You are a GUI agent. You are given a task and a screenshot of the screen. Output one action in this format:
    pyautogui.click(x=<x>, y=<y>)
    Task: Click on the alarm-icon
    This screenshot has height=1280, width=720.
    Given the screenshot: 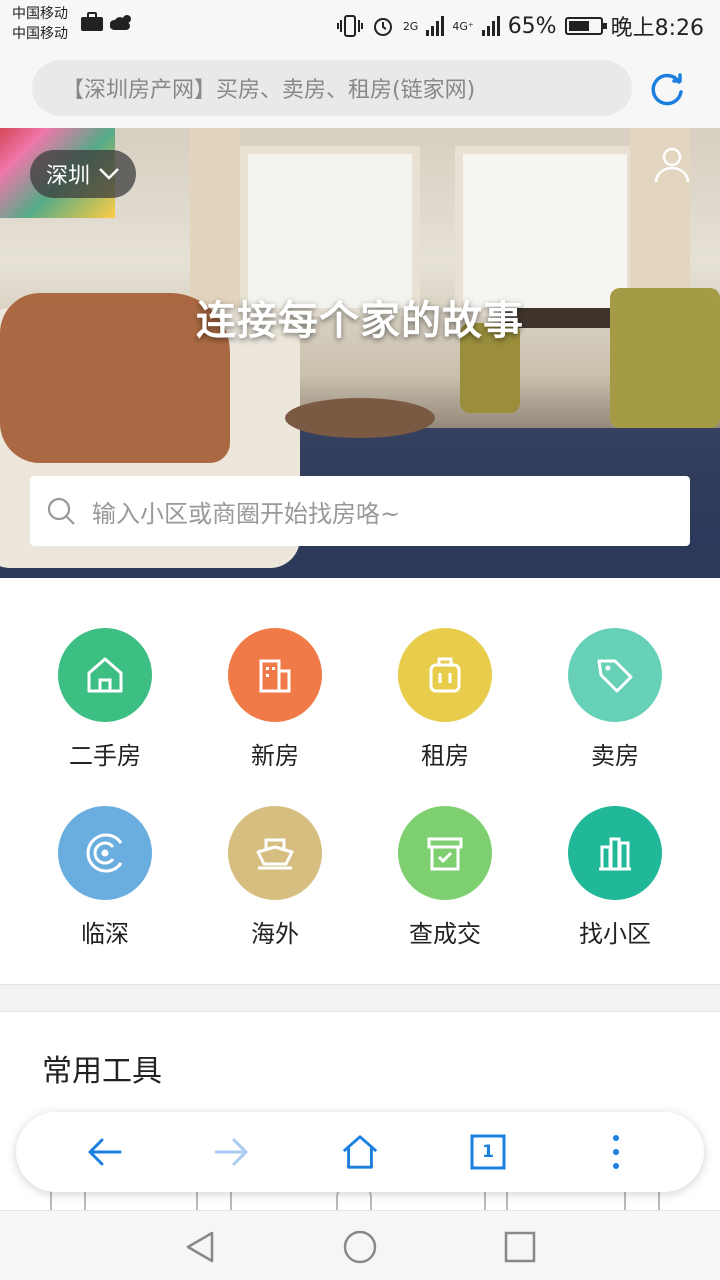 What is the action you would take?
    pyautogui.click(x=382, y=27)
    